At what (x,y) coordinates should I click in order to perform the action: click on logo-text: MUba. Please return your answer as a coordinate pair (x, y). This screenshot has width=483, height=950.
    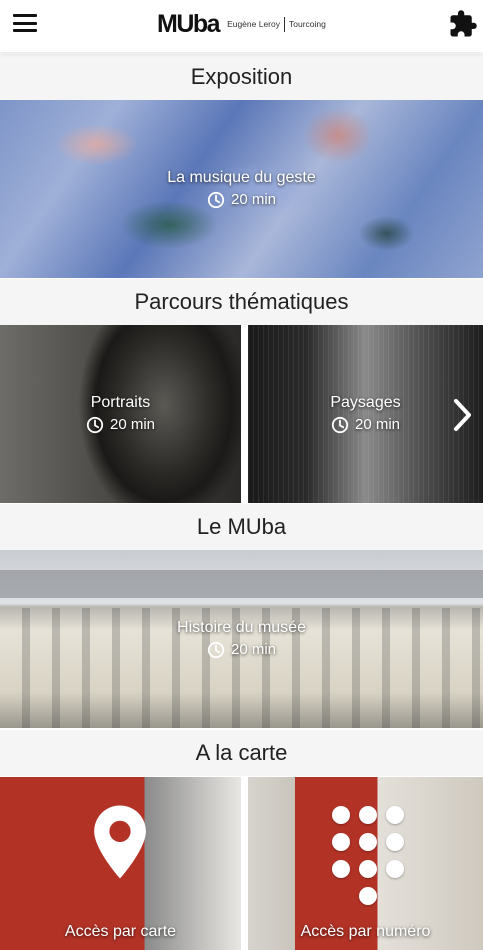
    Looking at the image, I should click on (189, 23).